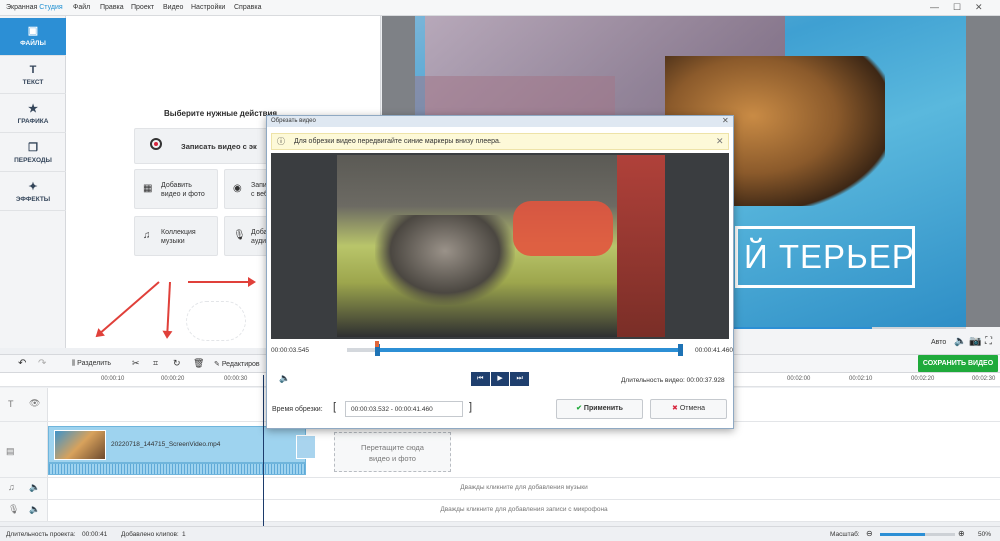 Image resolution: width=1000 pixels, height=541 pixels. Describe the element at coordinates (500, 379) in the screenshot. I see `play-icon: ▶` at that location.